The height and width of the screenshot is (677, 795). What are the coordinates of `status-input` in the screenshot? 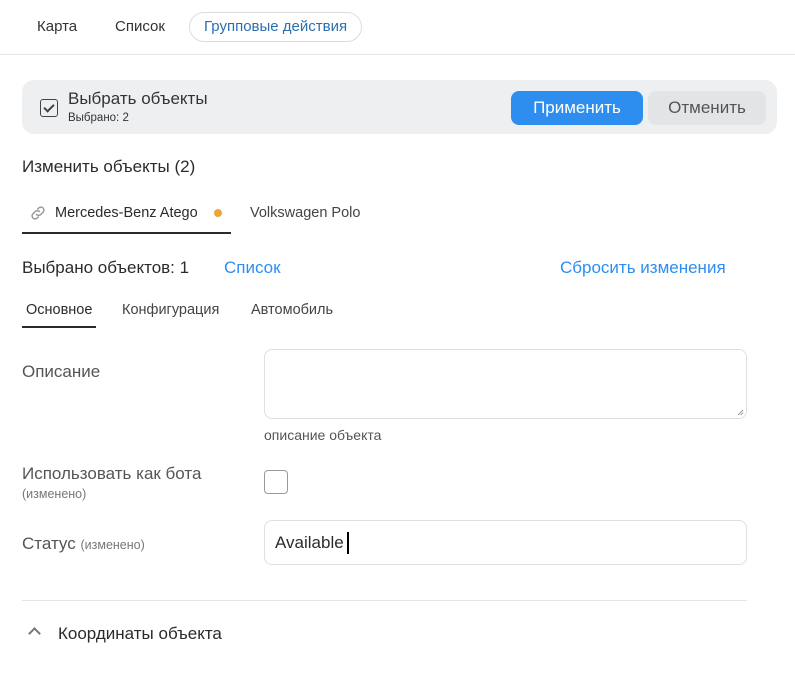 It's located at (505, 542).